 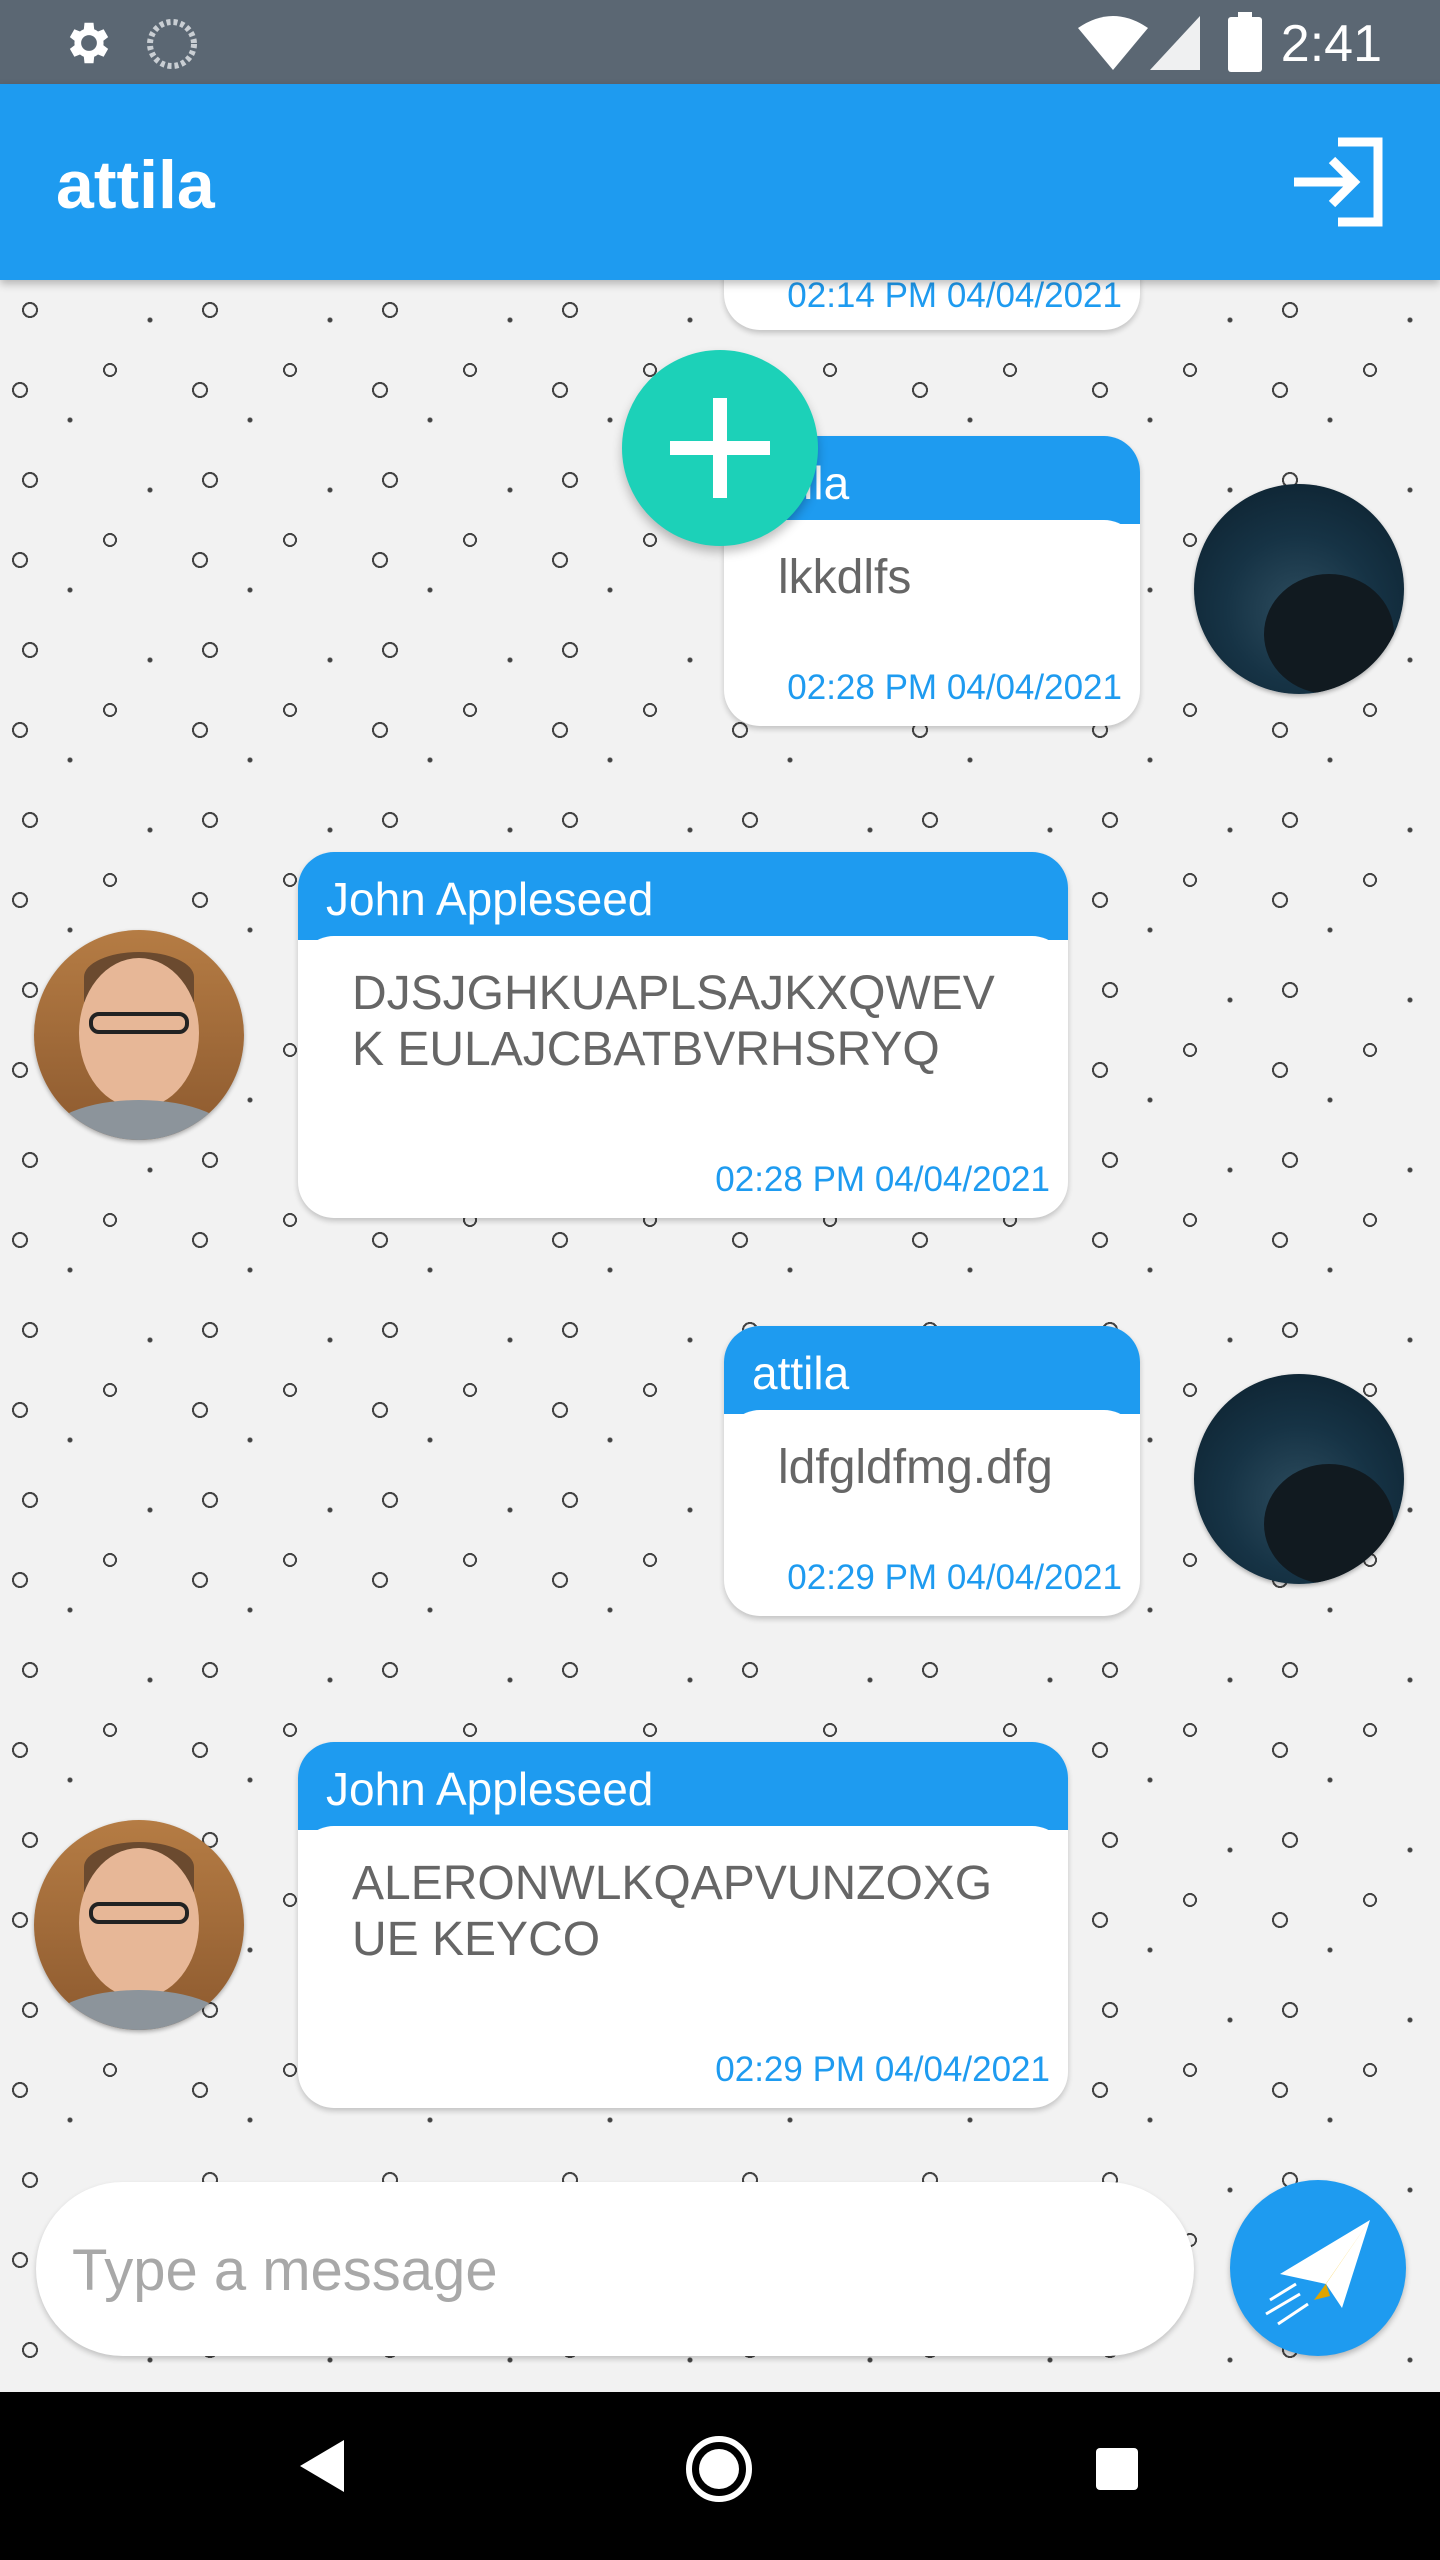 What do you see at coordinates (1113, 43) in the screenshot?
I see `wifi-icon` at bounding box center [1113, 43].